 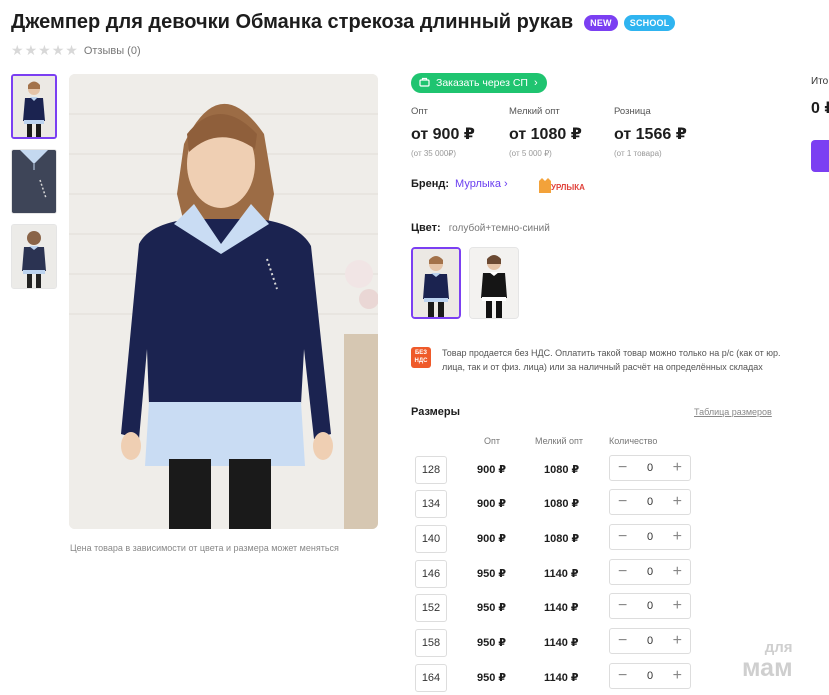 What do you see at coordinates (421, 357) in the screenshot?
I see `no-vat-icon: БЕЗ НДС` at bounding box center [421, 357].